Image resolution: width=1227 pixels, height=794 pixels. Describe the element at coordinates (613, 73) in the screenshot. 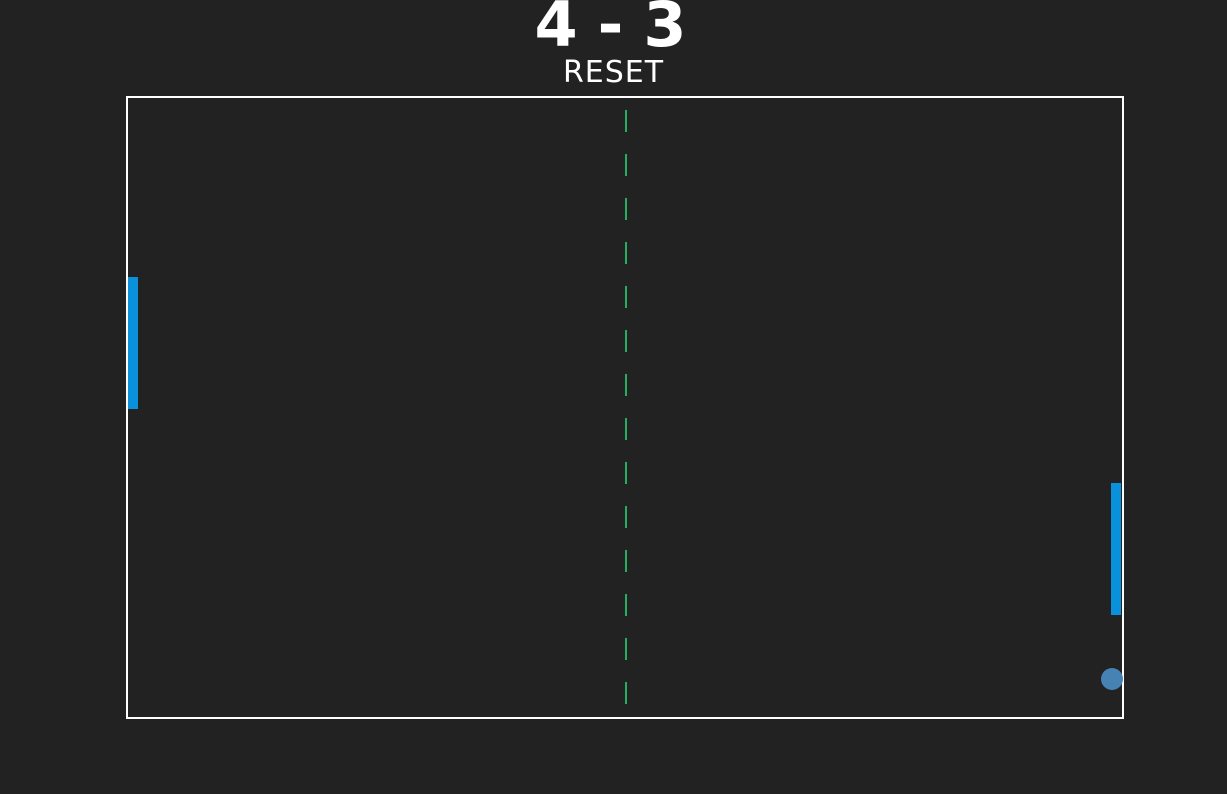

I see `reset-button: RESET` at that location.